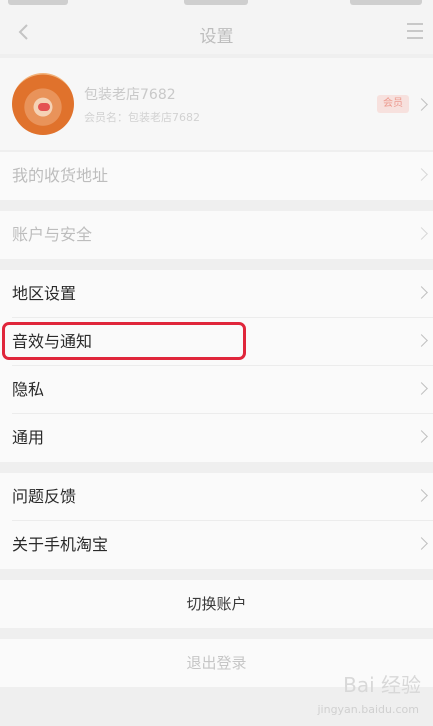 The height and width of the screenshot is (726, 433). I want to click on settings-row-label: 账户与安全, so click(52, 234).